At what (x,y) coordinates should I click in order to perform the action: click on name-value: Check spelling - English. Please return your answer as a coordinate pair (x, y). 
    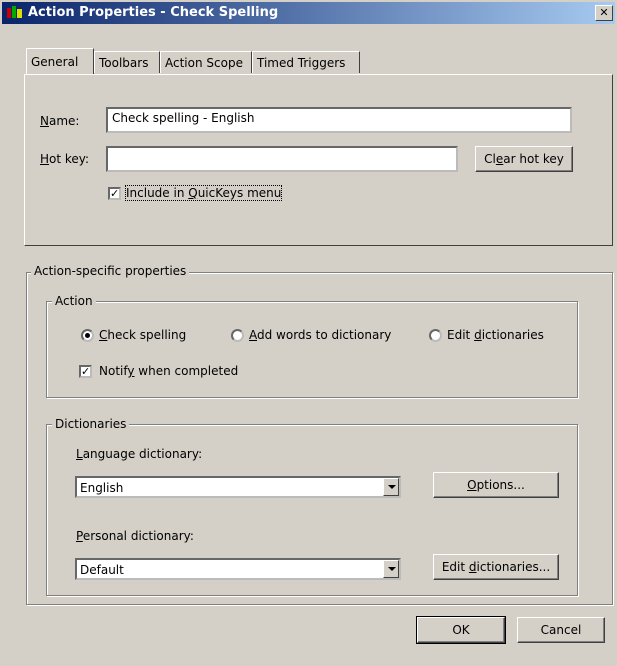
    Looking at the image, I should click on (183, 118).